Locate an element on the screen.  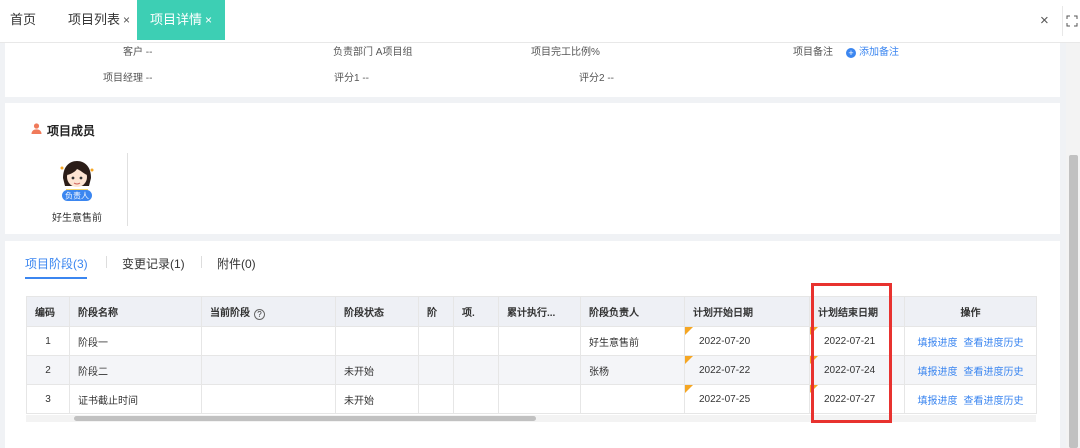
column-header: 编码 is located at coordinates (48, 311).